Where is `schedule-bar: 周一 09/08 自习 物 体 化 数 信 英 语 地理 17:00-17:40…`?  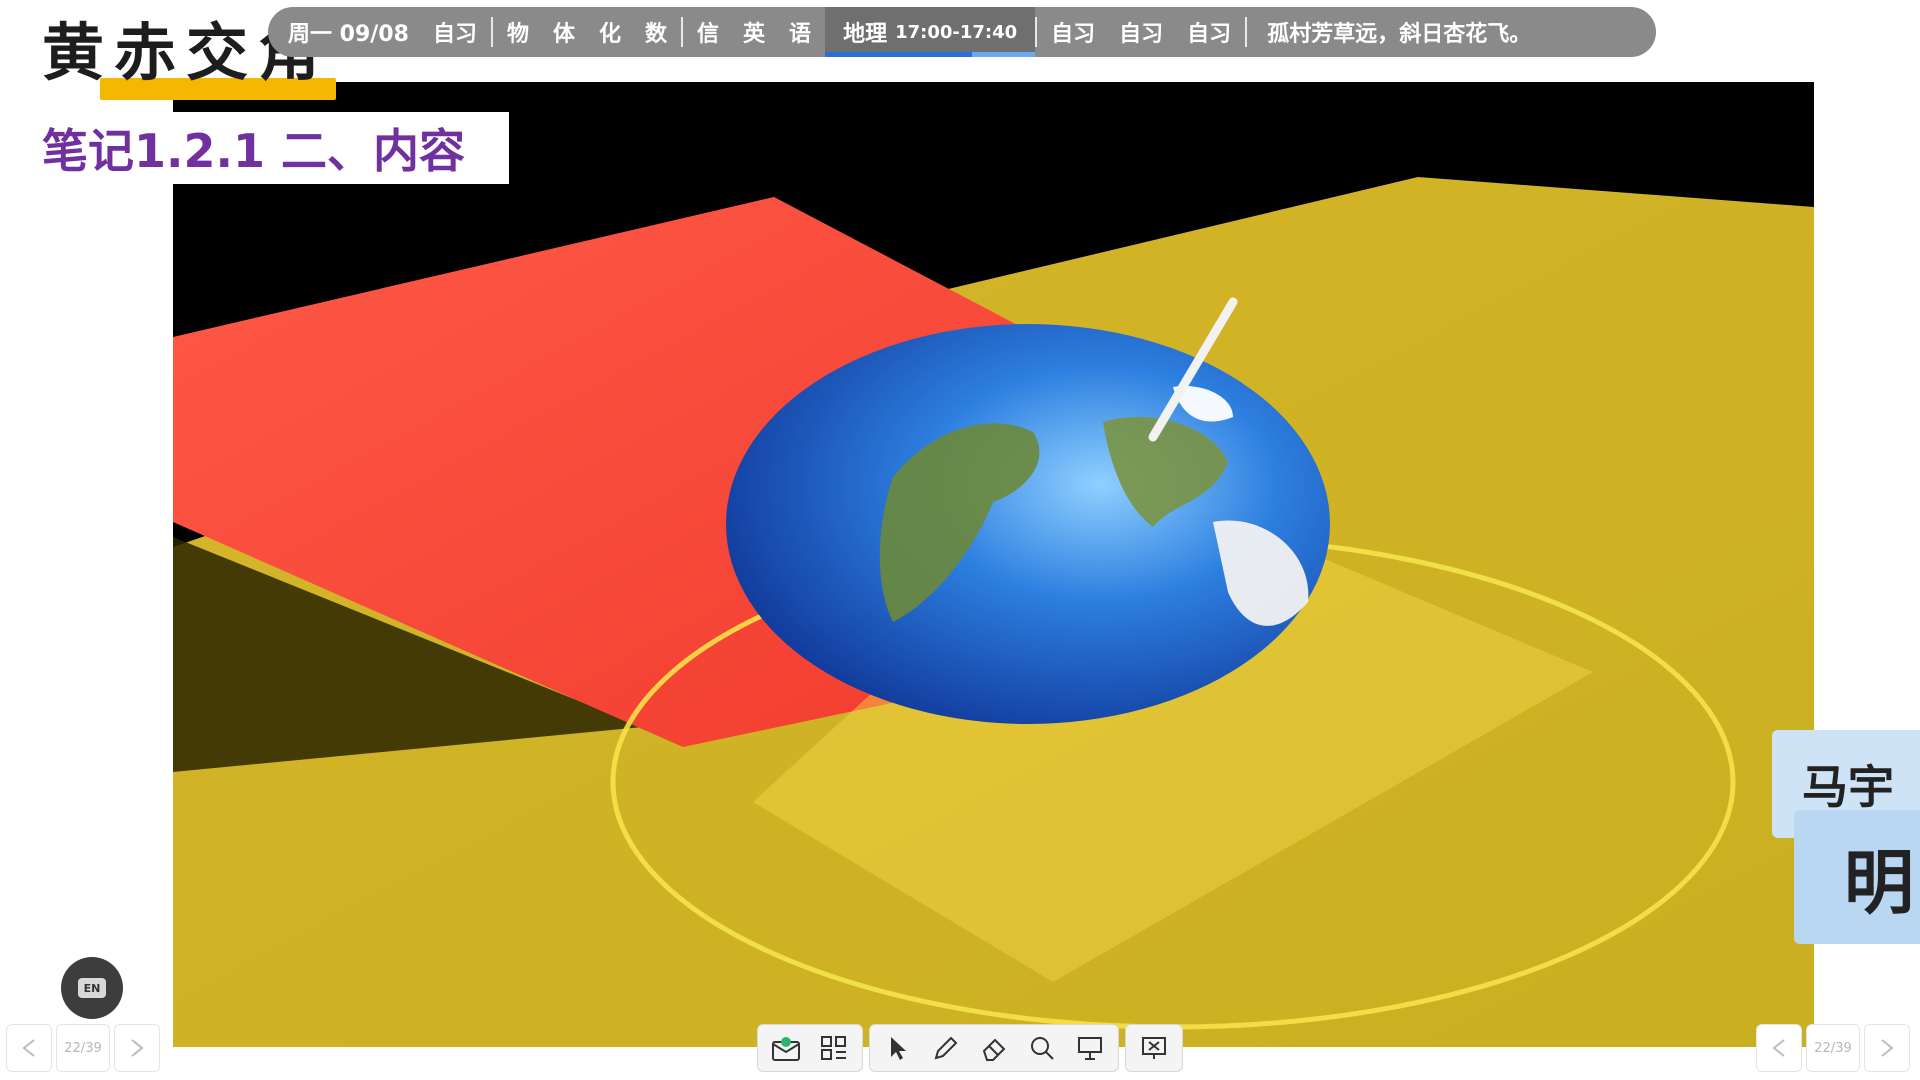
schedule-bar: 周一 09/08 自习 物 体 化 数 信 英 语 地理 17:00-17:40… is located at coordinates (962, 32).